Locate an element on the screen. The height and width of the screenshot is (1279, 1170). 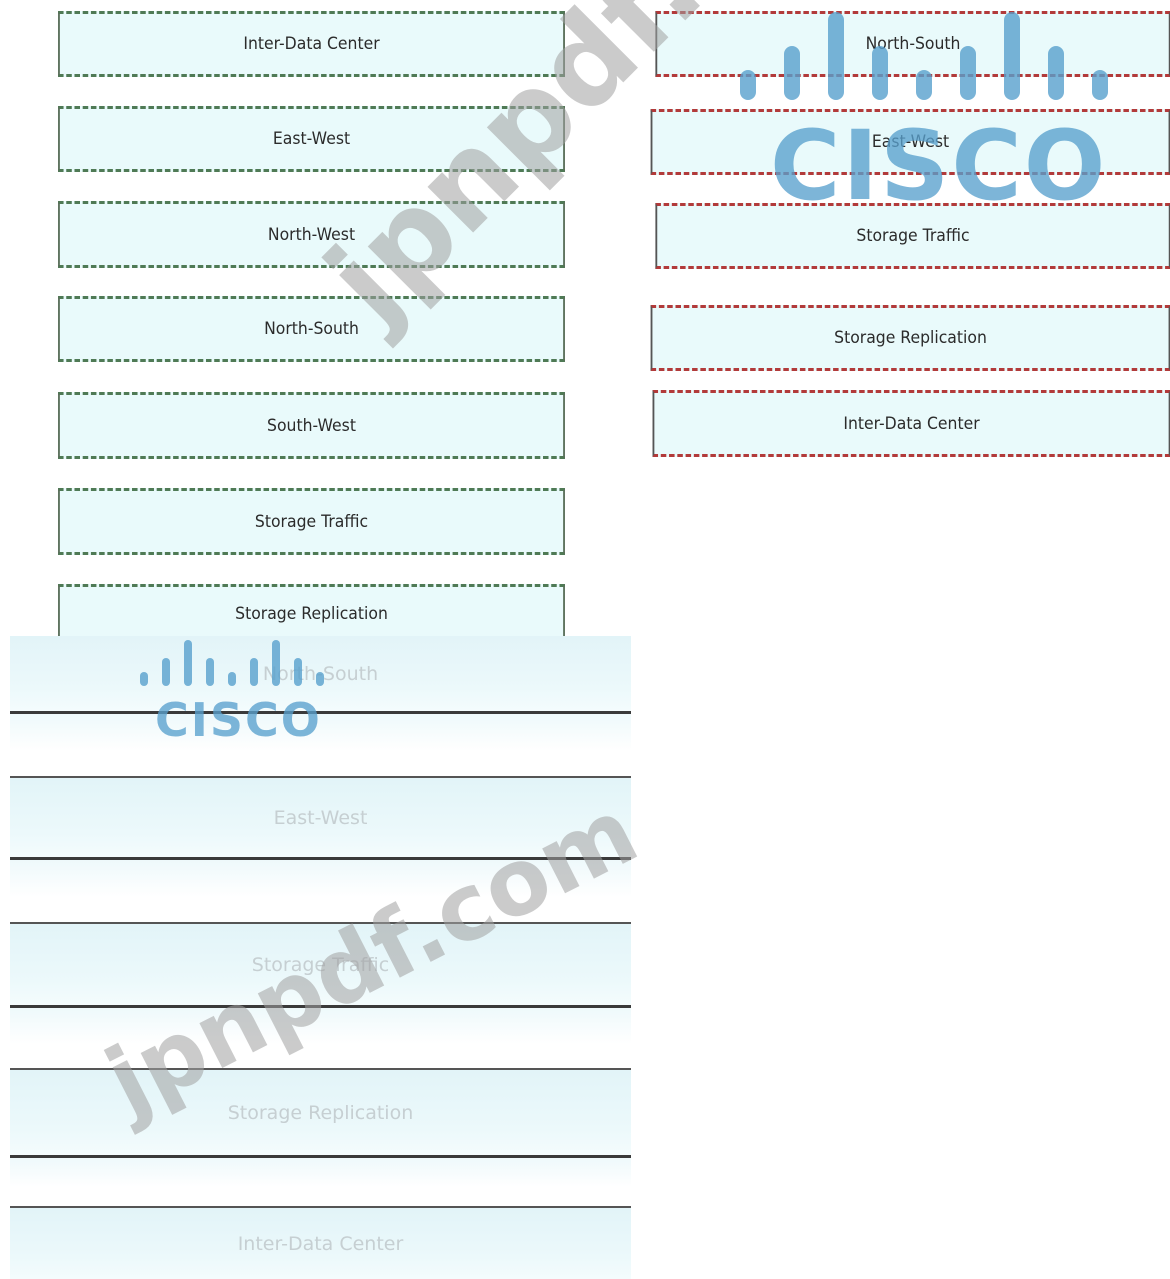
answer-label: Storage Traffic is located at coordinates (913, 236).